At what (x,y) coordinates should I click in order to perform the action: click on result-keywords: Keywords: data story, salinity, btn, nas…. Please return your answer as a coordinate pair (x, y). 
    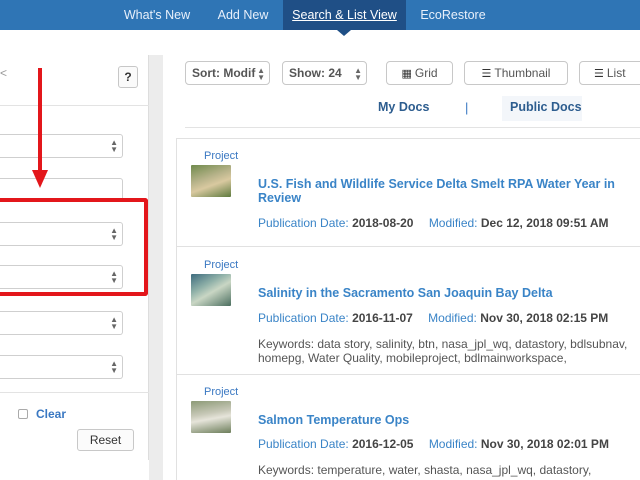
    Looking at the image, I should click on (443, 351).